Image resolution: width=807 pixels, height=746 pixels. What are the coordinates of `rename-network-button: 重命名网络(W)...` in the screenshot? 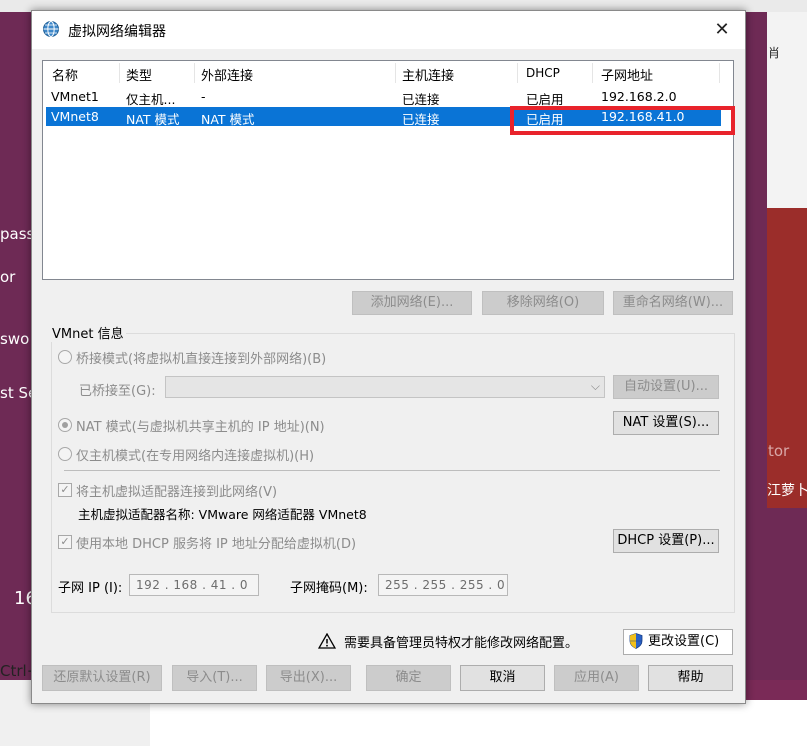 It's located at (673, 303).